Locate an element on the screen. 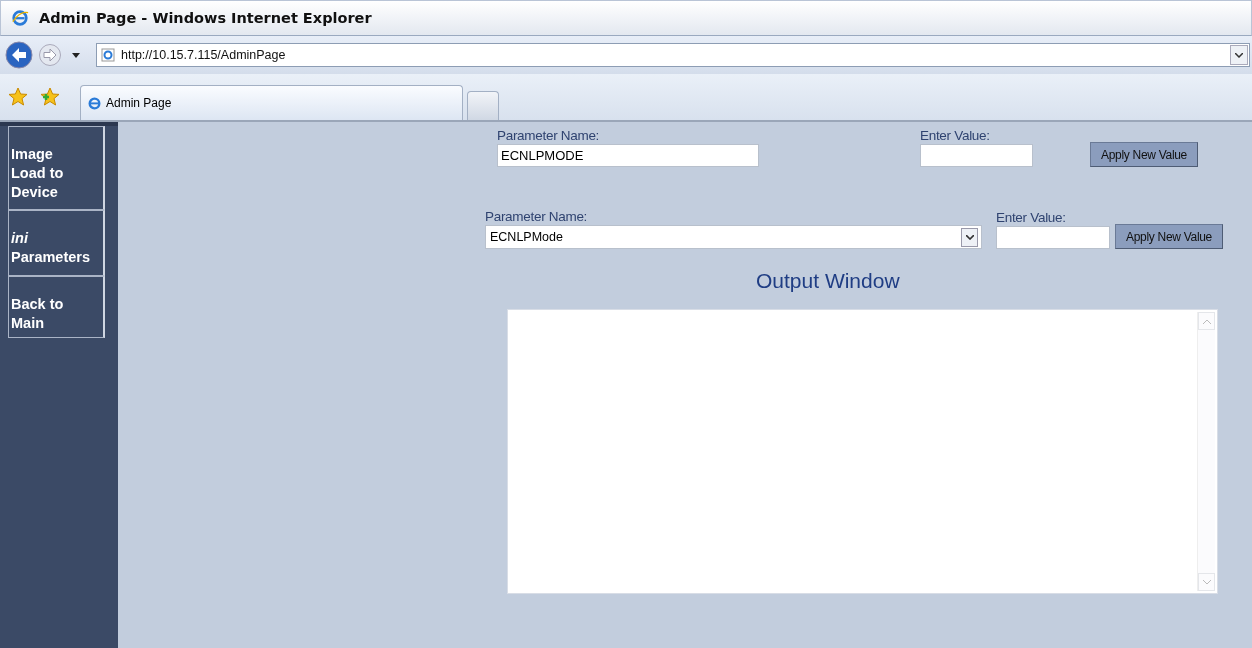  scroll-up-button is located at coordinates (1206, 321).